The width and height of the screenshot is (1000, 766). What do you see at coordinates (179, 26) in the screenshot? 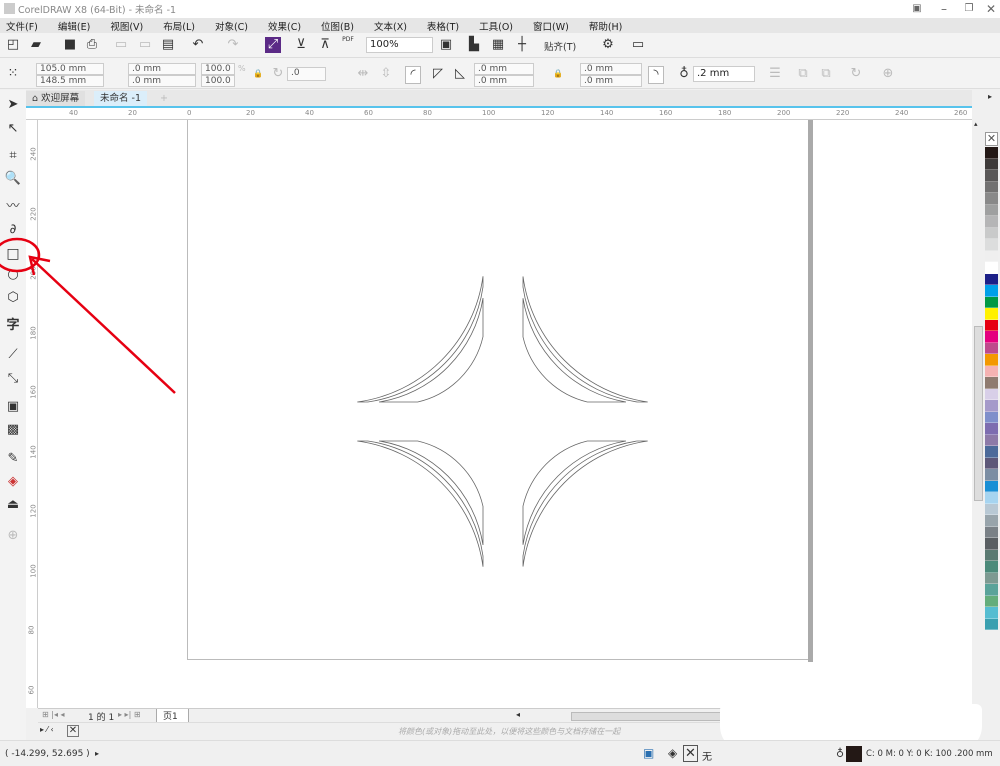
I see `menu-layout: 布局(L)` at bounding box center [179, 26].